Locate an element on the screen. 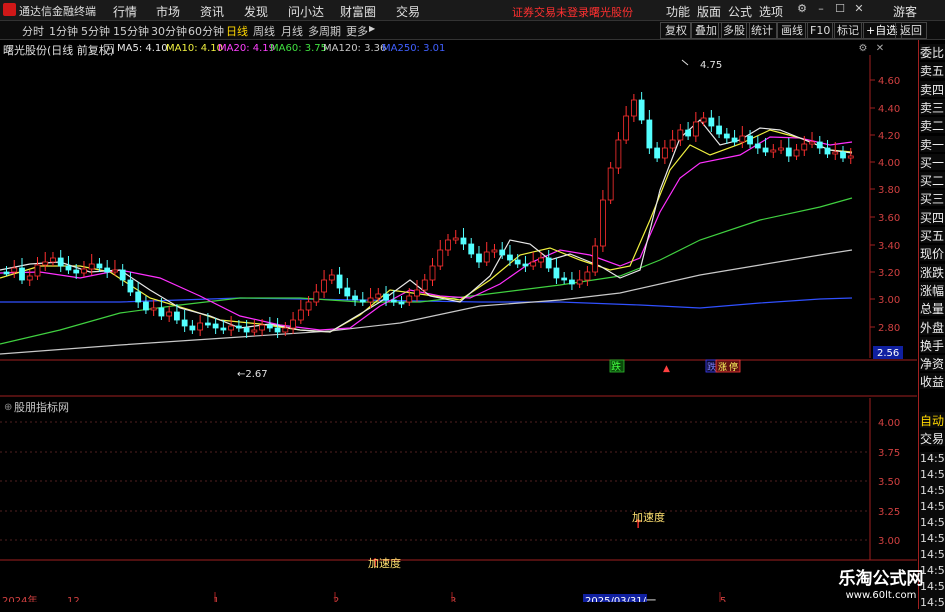 This screenshot has height=612, width=945. back-button: 返回 is located at coordinates (911, 30).